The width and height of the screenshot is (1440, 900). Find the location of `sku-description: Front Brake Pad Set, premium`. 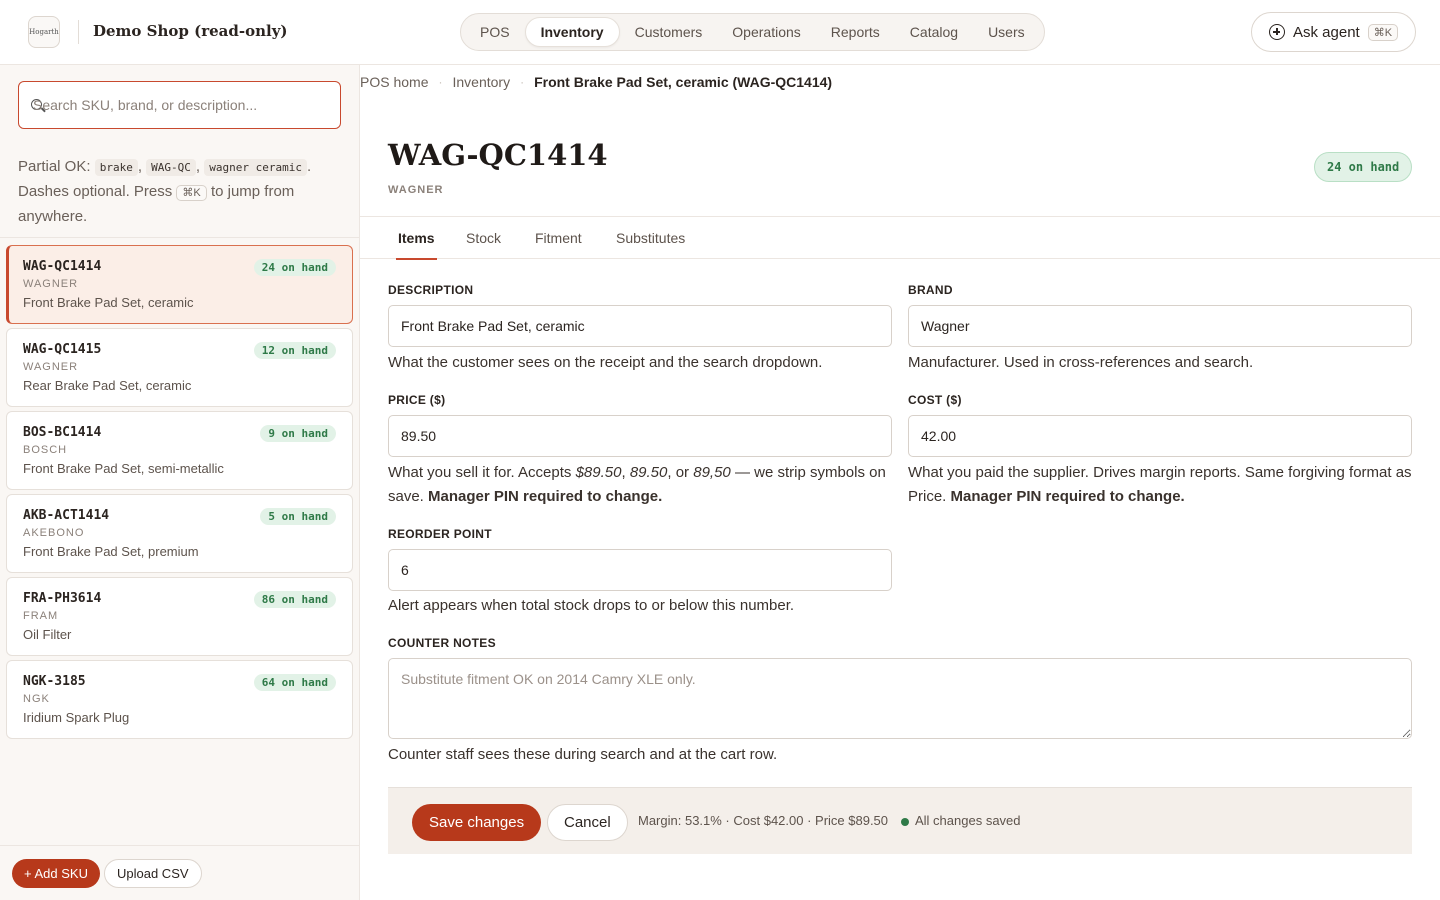

sku-description: Front Brake Pad Set, premium is located at coordinates (111, 551).